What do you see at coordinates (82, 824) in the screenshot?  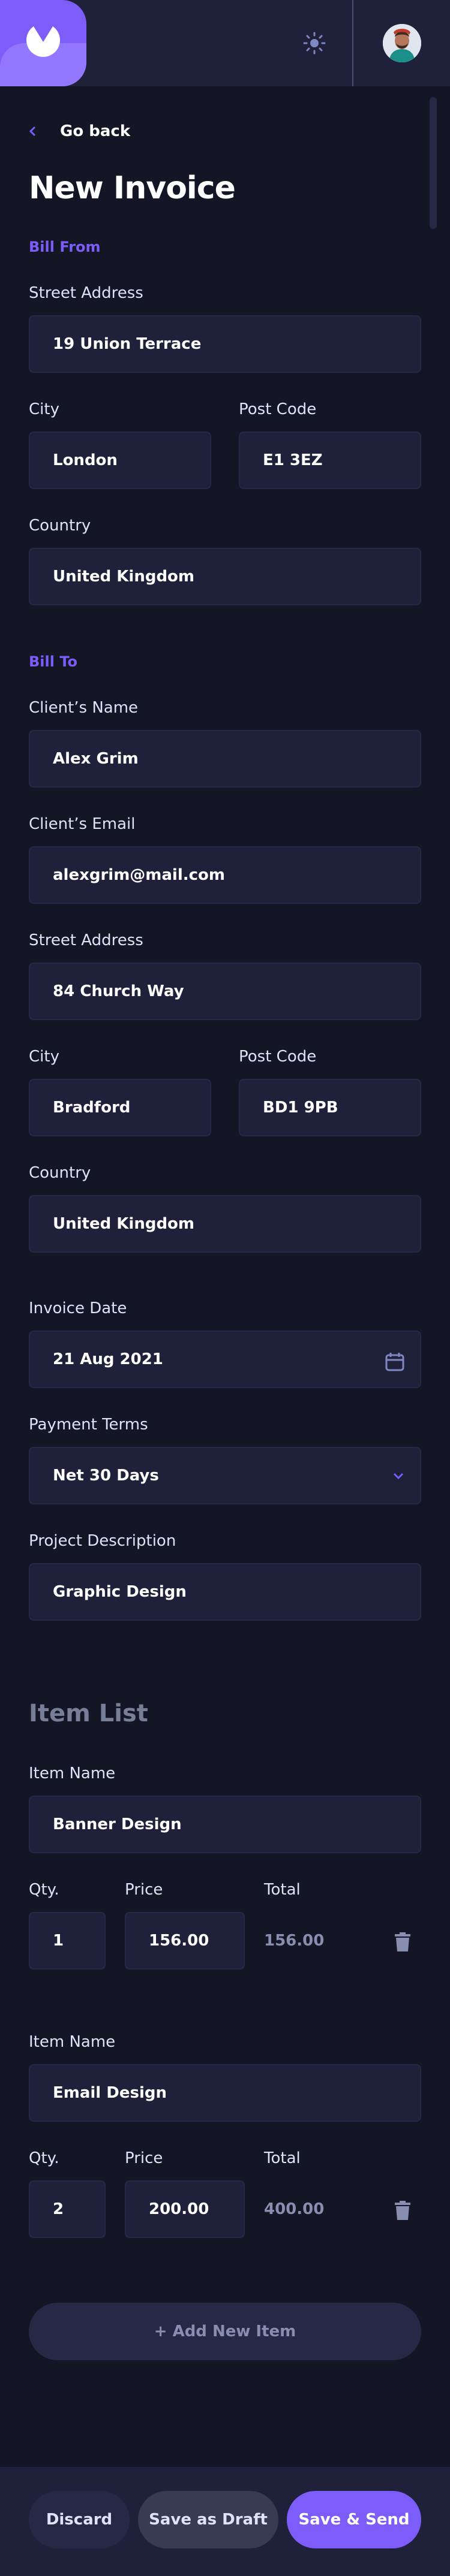 I see `client-email-label: Client’s Email` at bounding box center [82, 824].